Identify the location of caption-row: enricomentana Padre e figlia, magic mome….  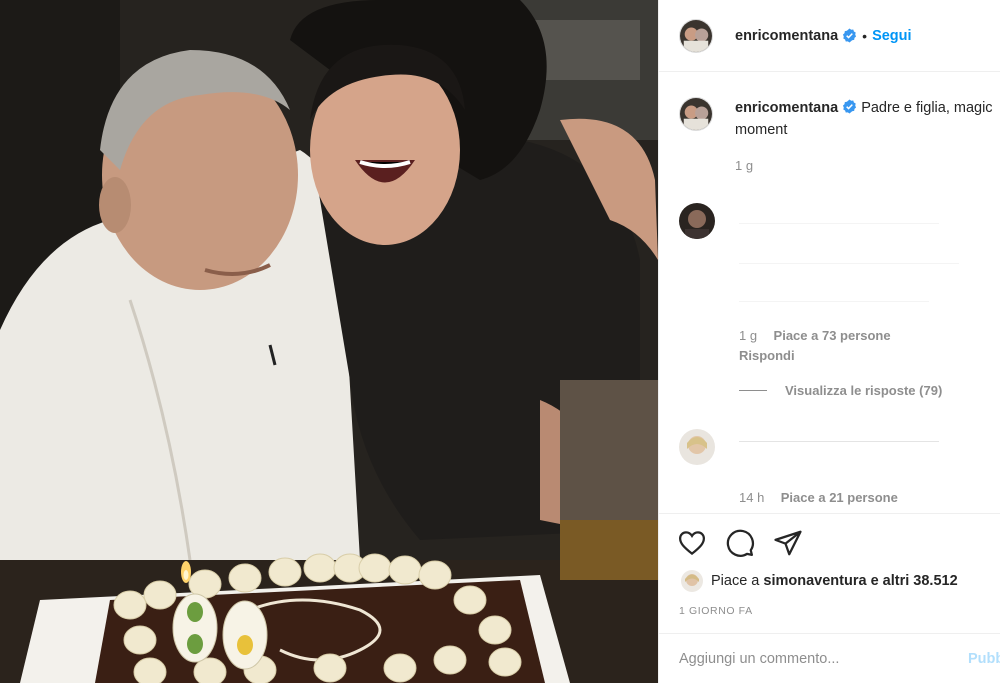
(839, 137).